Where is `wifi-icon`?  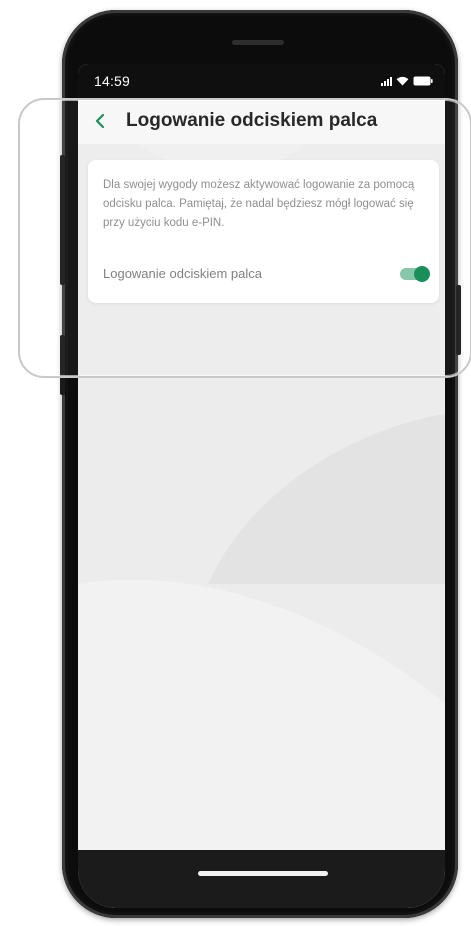
wifi-icon is located at coordinates (402, 81).